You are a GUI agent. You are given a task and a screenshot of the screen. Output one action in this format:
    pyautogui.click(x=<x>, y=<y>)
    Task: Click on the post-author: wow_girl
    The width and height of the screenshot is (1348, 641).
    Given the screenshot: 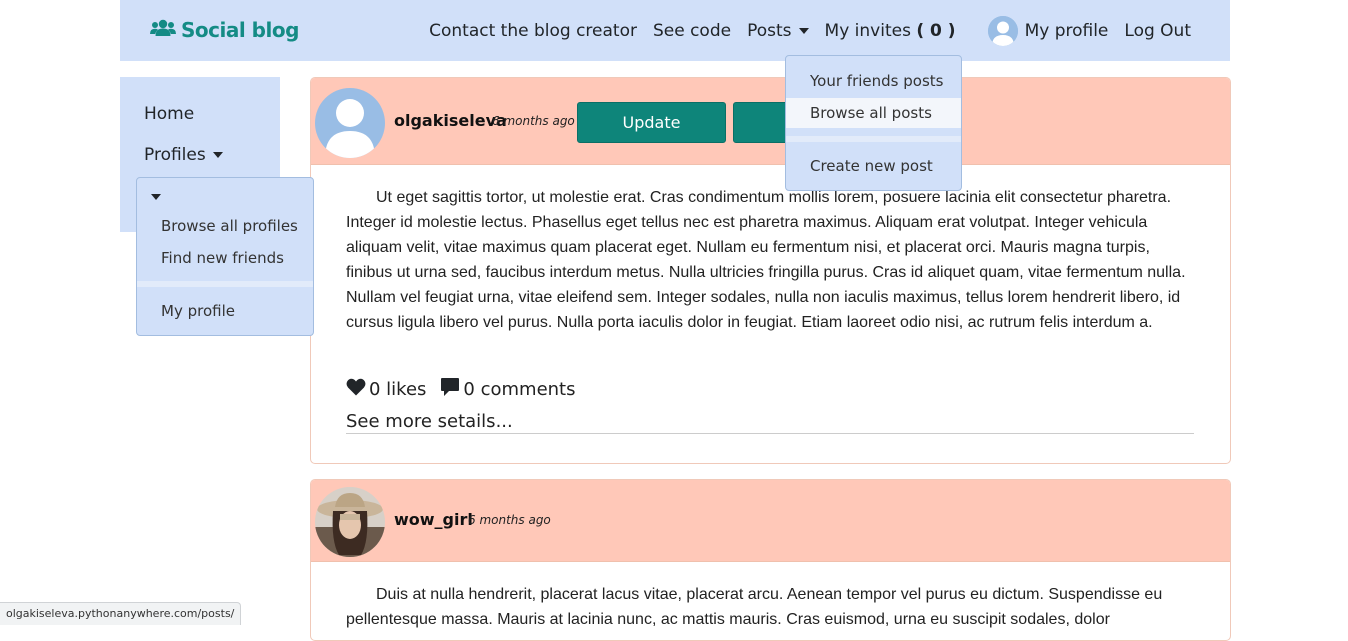 What is the action you would take?
    pyautogui.click(x=433, y=519)
    